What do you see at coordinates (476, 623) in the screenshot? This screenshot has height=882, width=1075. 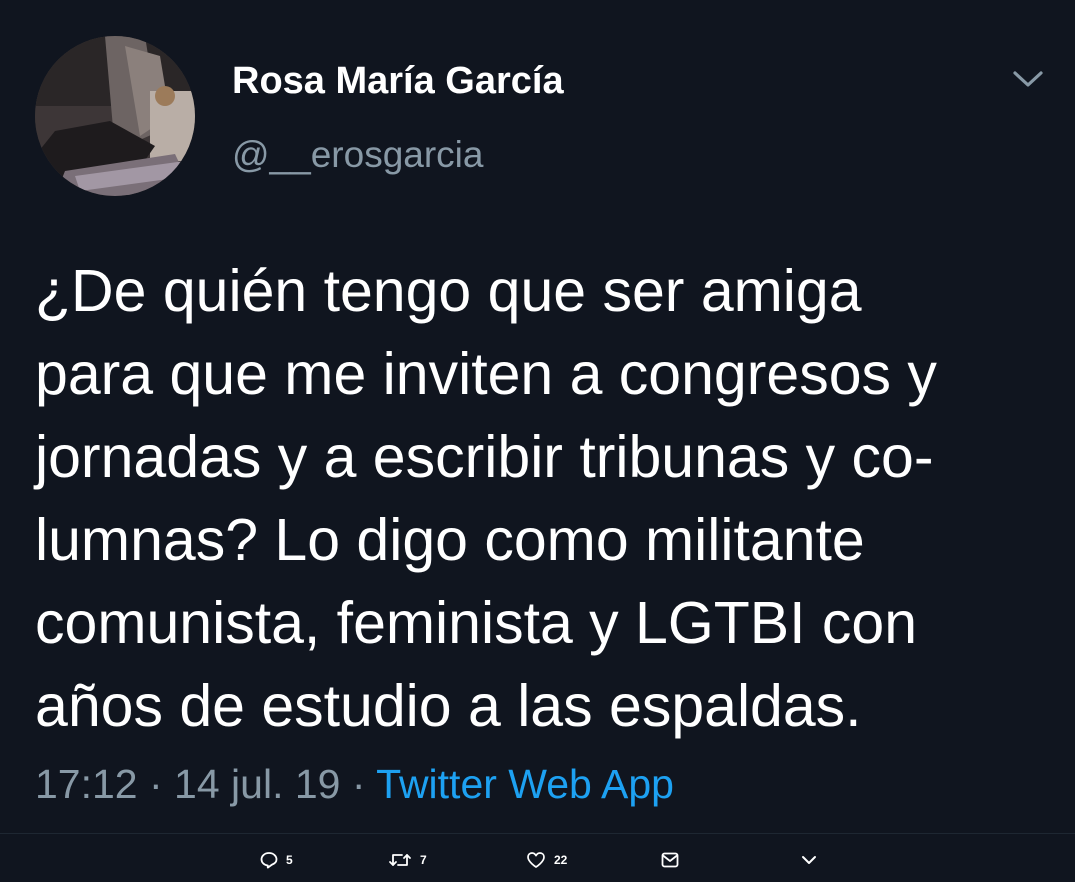 I see `tweet-text-line: comunista, feminista y LGTBI con` at bounding box center [476, 623].